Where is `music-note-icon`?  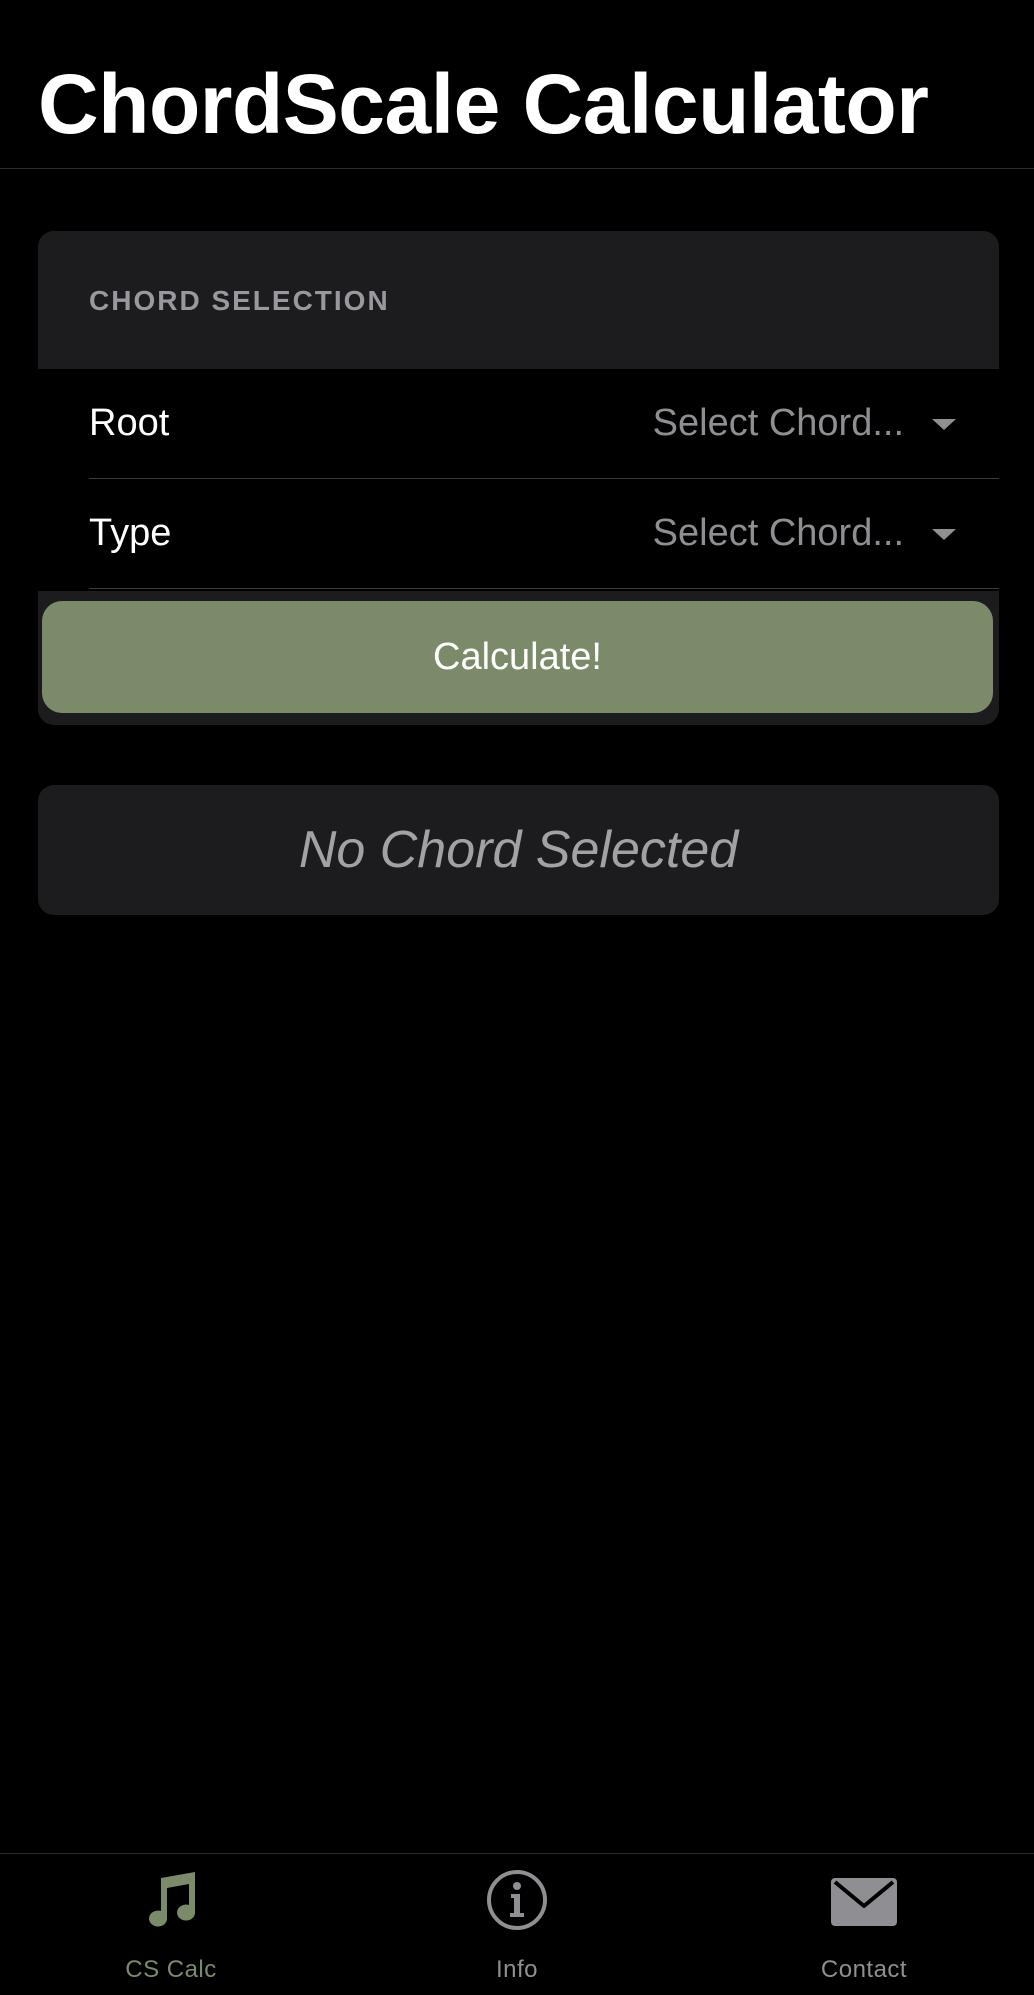
music-note-icon is located at coordinates (172, 1899).